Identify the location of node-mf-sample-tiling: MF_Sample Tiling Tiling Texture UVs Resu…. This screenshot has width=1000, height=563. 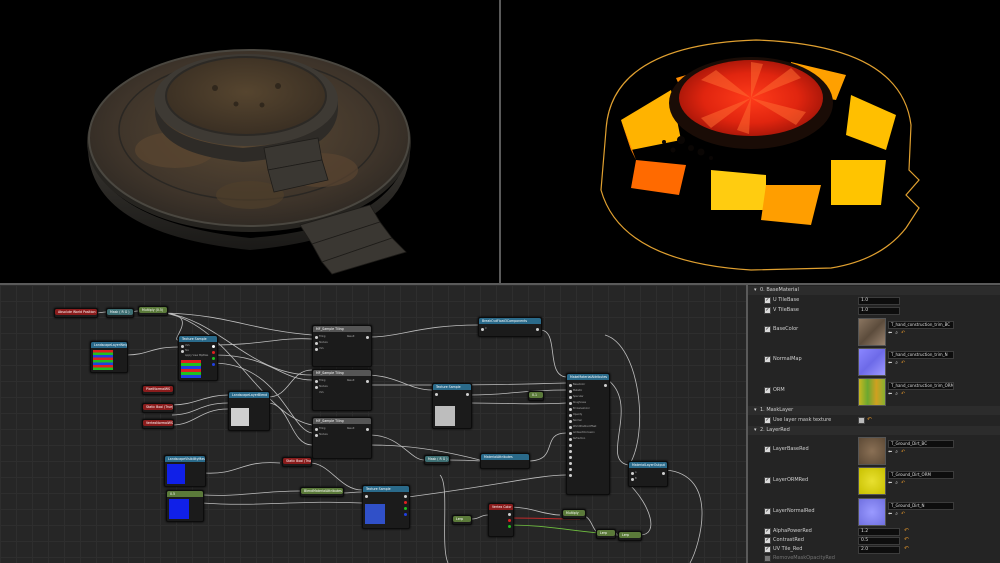
(342, 346).